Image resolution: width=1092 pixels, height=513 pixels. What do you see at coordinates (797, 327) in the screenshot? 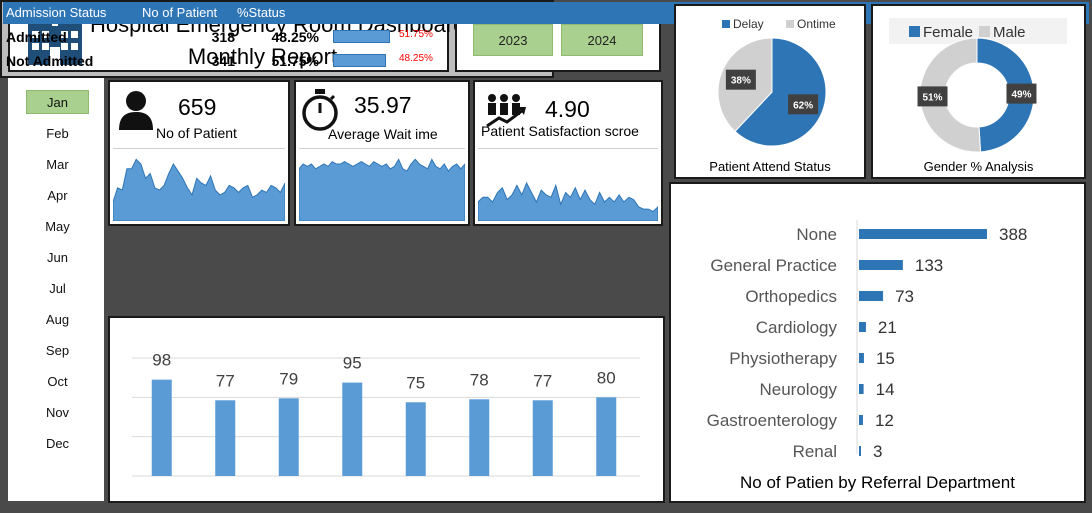
I see `category-label: Cardiology` at bounding box center [797, 327].